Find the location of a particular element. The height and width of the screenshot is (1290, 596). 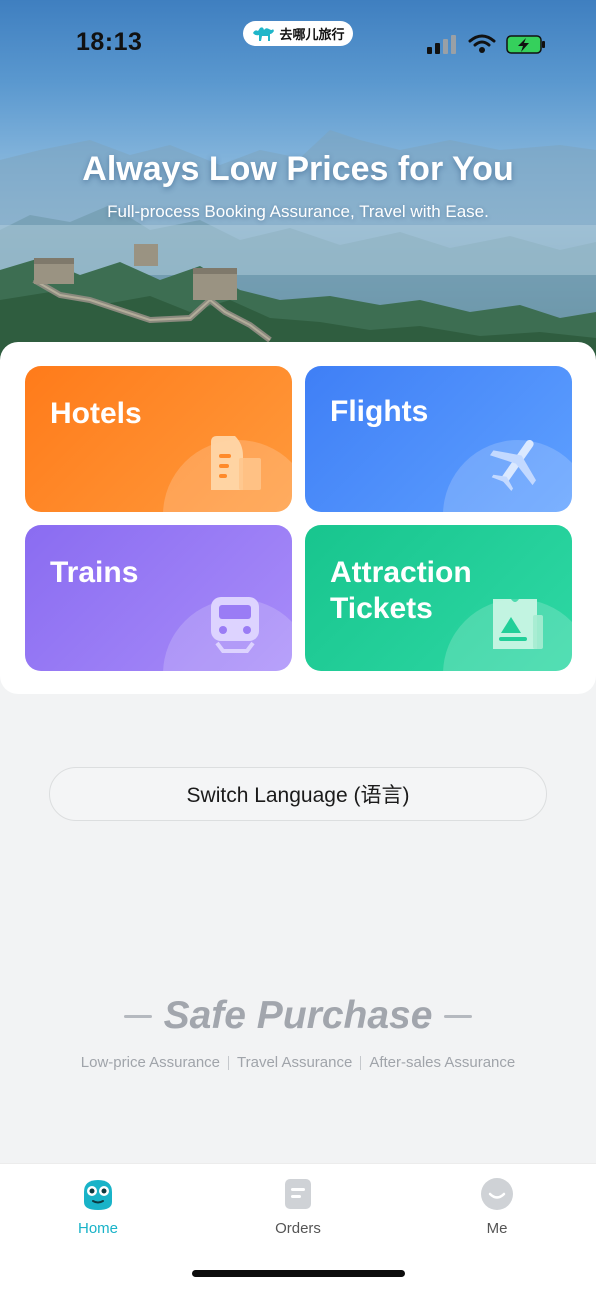

orders-icon is located at coordinates (298, 1194).